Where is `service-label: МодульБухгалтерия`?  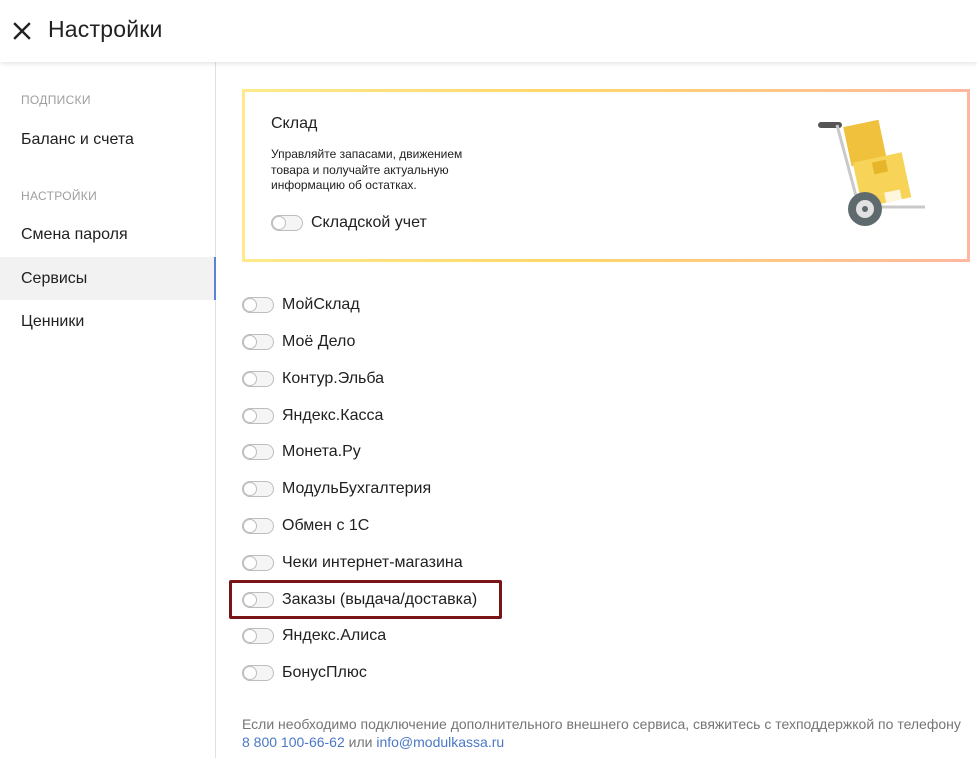
service-label: МодульБухгалтерия is located at coordinates (357, 488).